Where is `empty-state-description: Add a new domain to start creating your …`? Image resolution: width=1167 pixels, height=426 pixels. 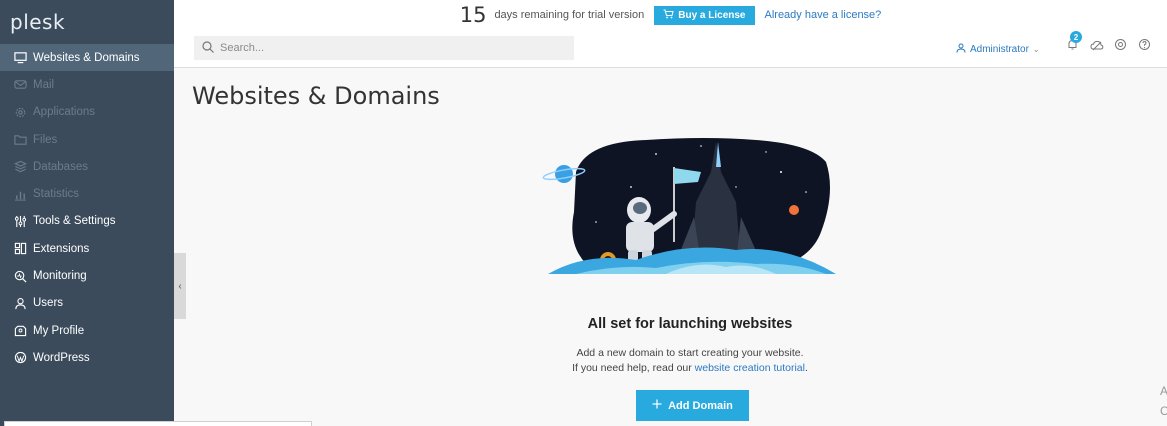 empty-state-description: Add a new domain to start creating your … is located at coordinates (690, 361).